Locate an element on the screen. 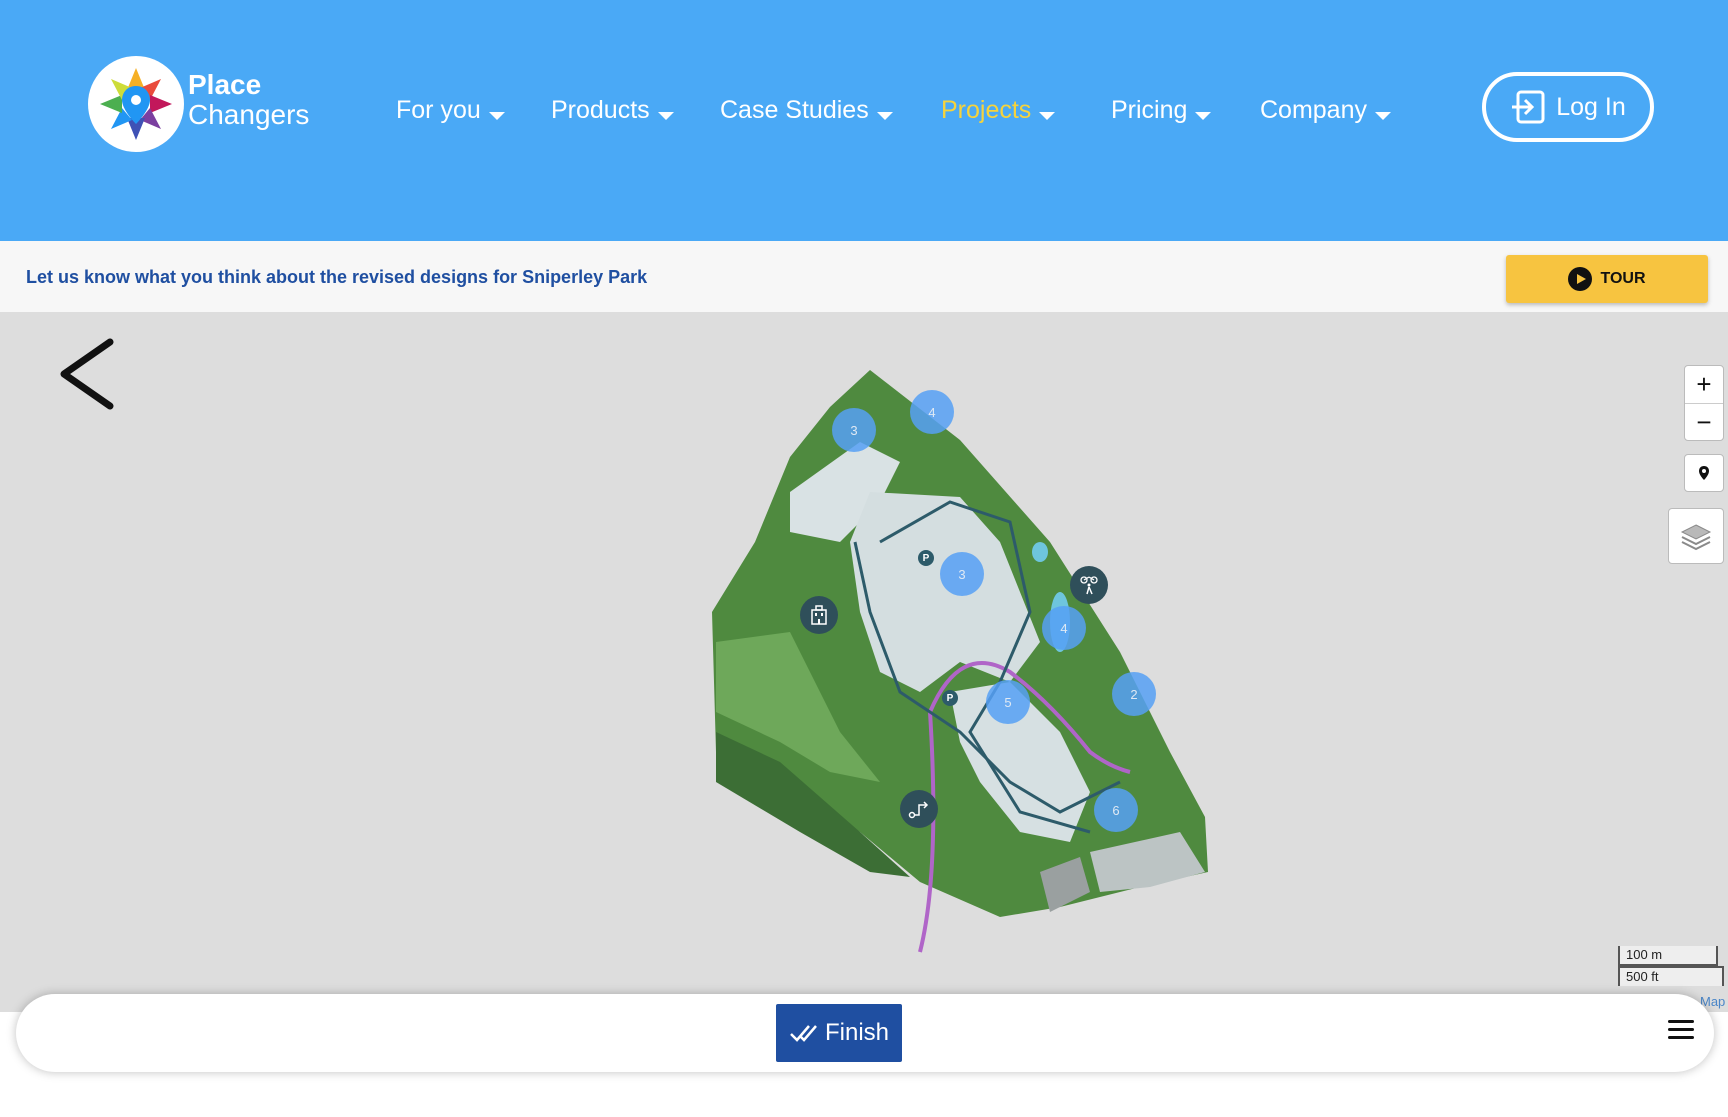  nav-products: Products is located at coordinates (612, 111).